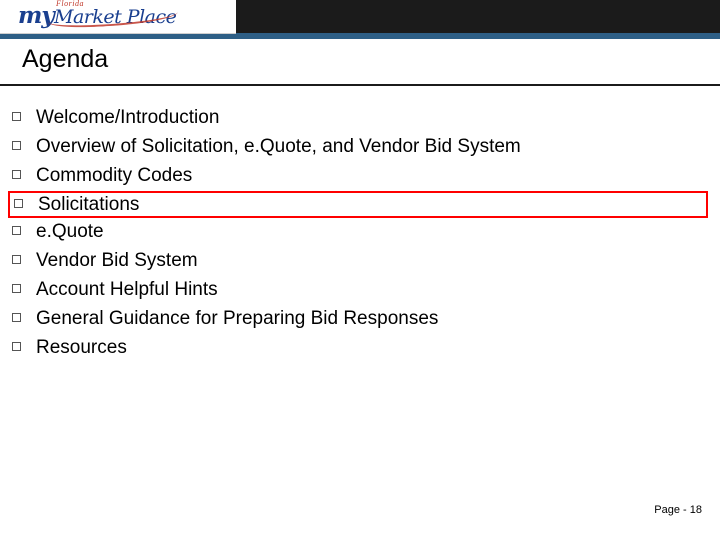  Describe the element at coordinates (360, 85) in the screenshot. I see `title-divider` at that location.